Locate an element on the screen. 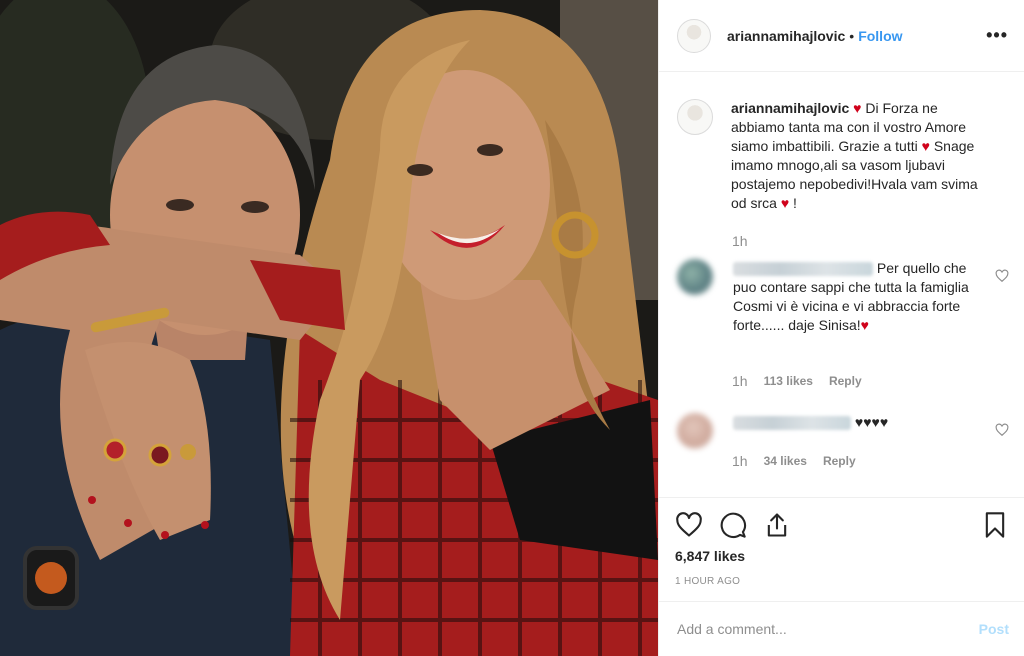  post-actions: 6,847 likes 1 HOUR AGO is located at coordinates (841, 549).